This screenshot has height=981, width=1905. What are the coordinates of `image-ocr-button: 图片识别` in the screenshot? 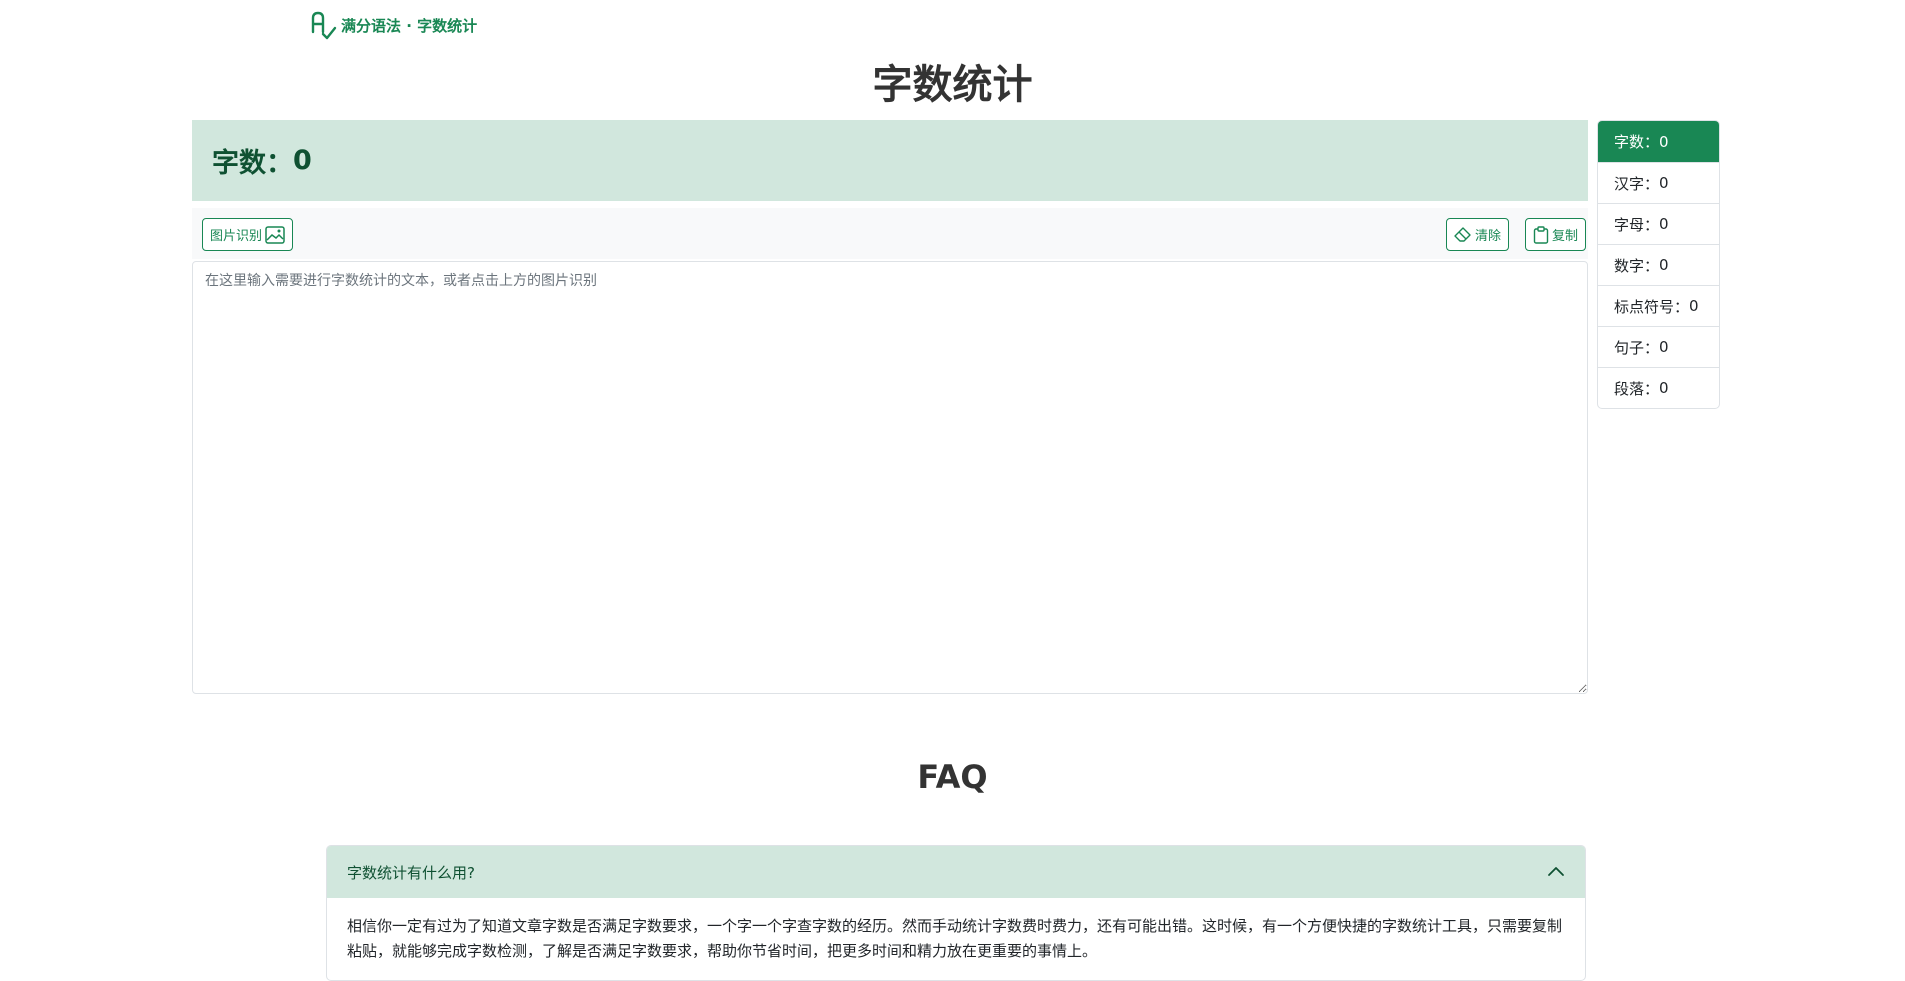 It's located at (248, 234).